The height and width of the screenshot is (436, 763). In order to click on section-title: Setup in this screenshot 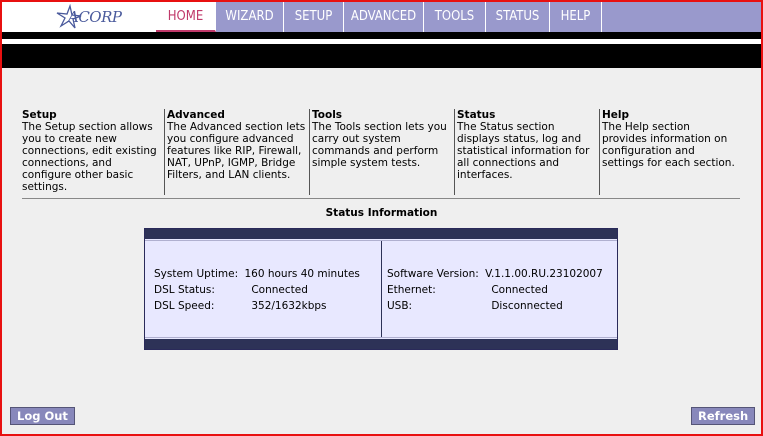, I will do `click(39, 115)`.